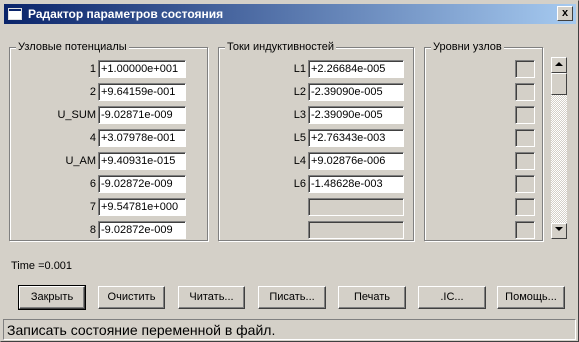 This screenshot has height=342, width=579. What do you see at coordinates (356, 138) in the screenshot?
I see `current-field: +2.76343e-003` at bounding box center [356, 138].